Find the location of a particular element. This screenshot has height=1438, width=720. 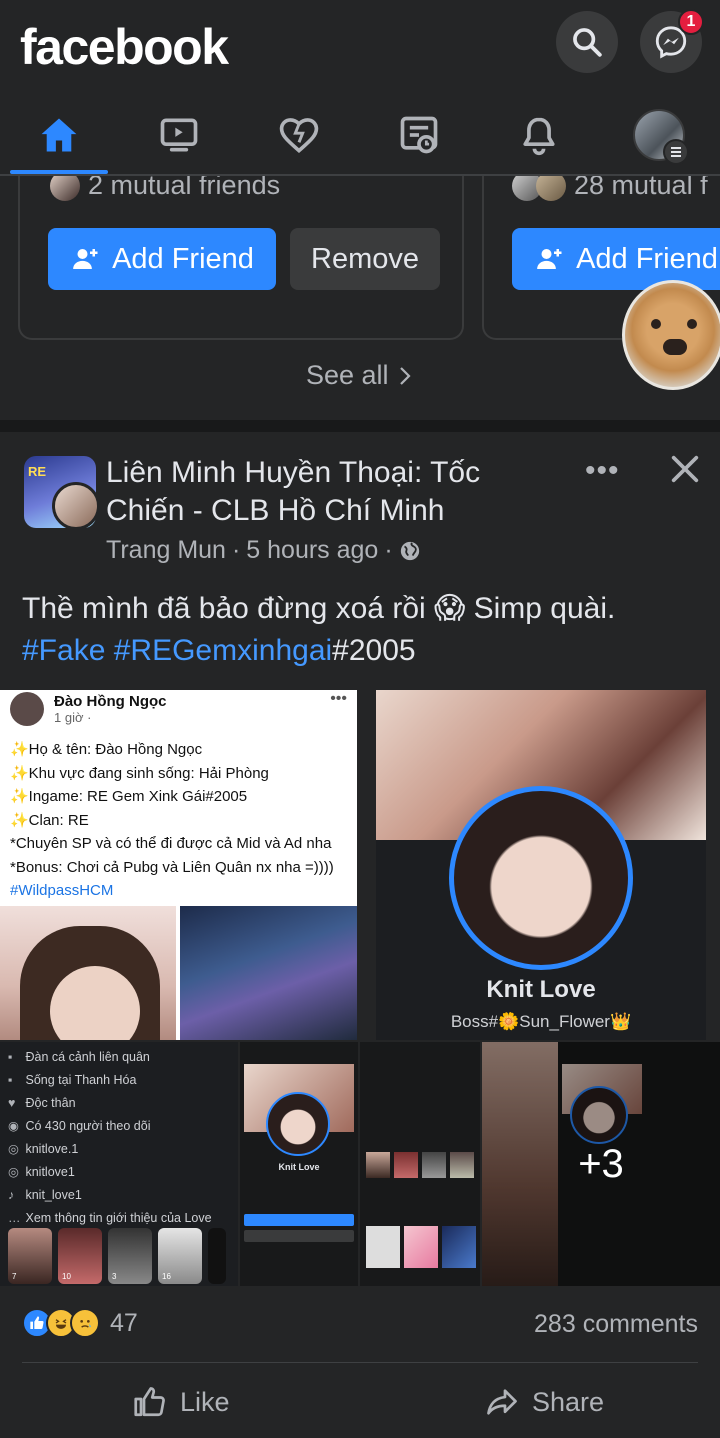

intro-text: knitlove1 is located at coordinates (50, 1172).